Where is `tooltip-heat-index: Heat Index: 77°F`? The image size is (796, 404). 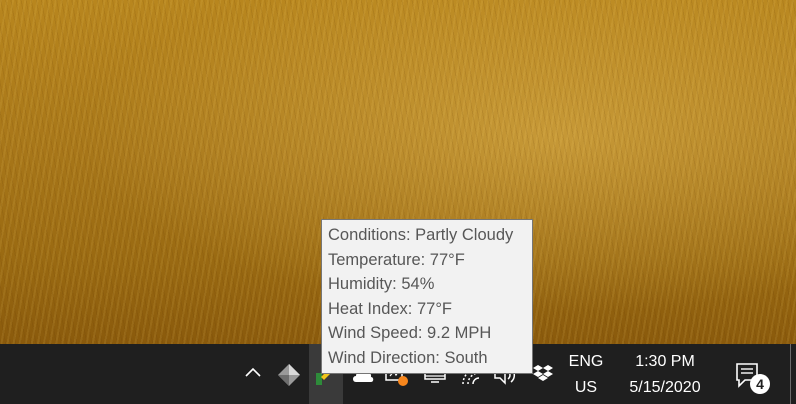
tooltip-heat-index: Heat Index: 77°F is located at coordinates (390, 308).